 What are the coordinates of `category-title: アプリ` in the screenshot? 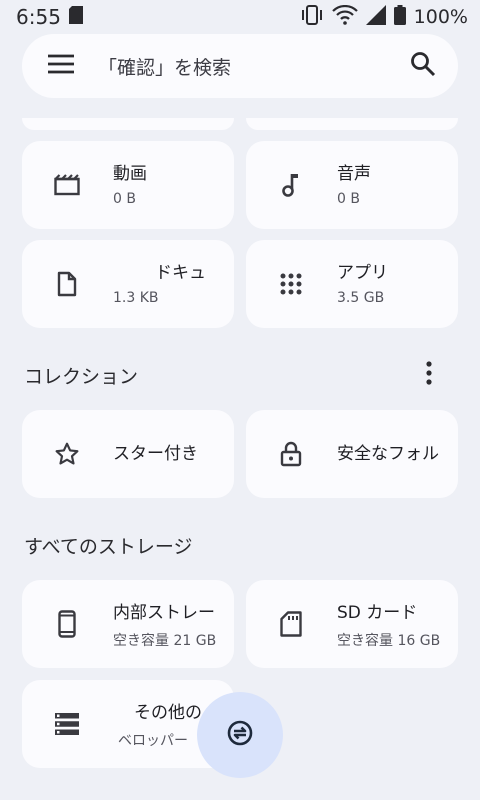 It's located at (362, 273).